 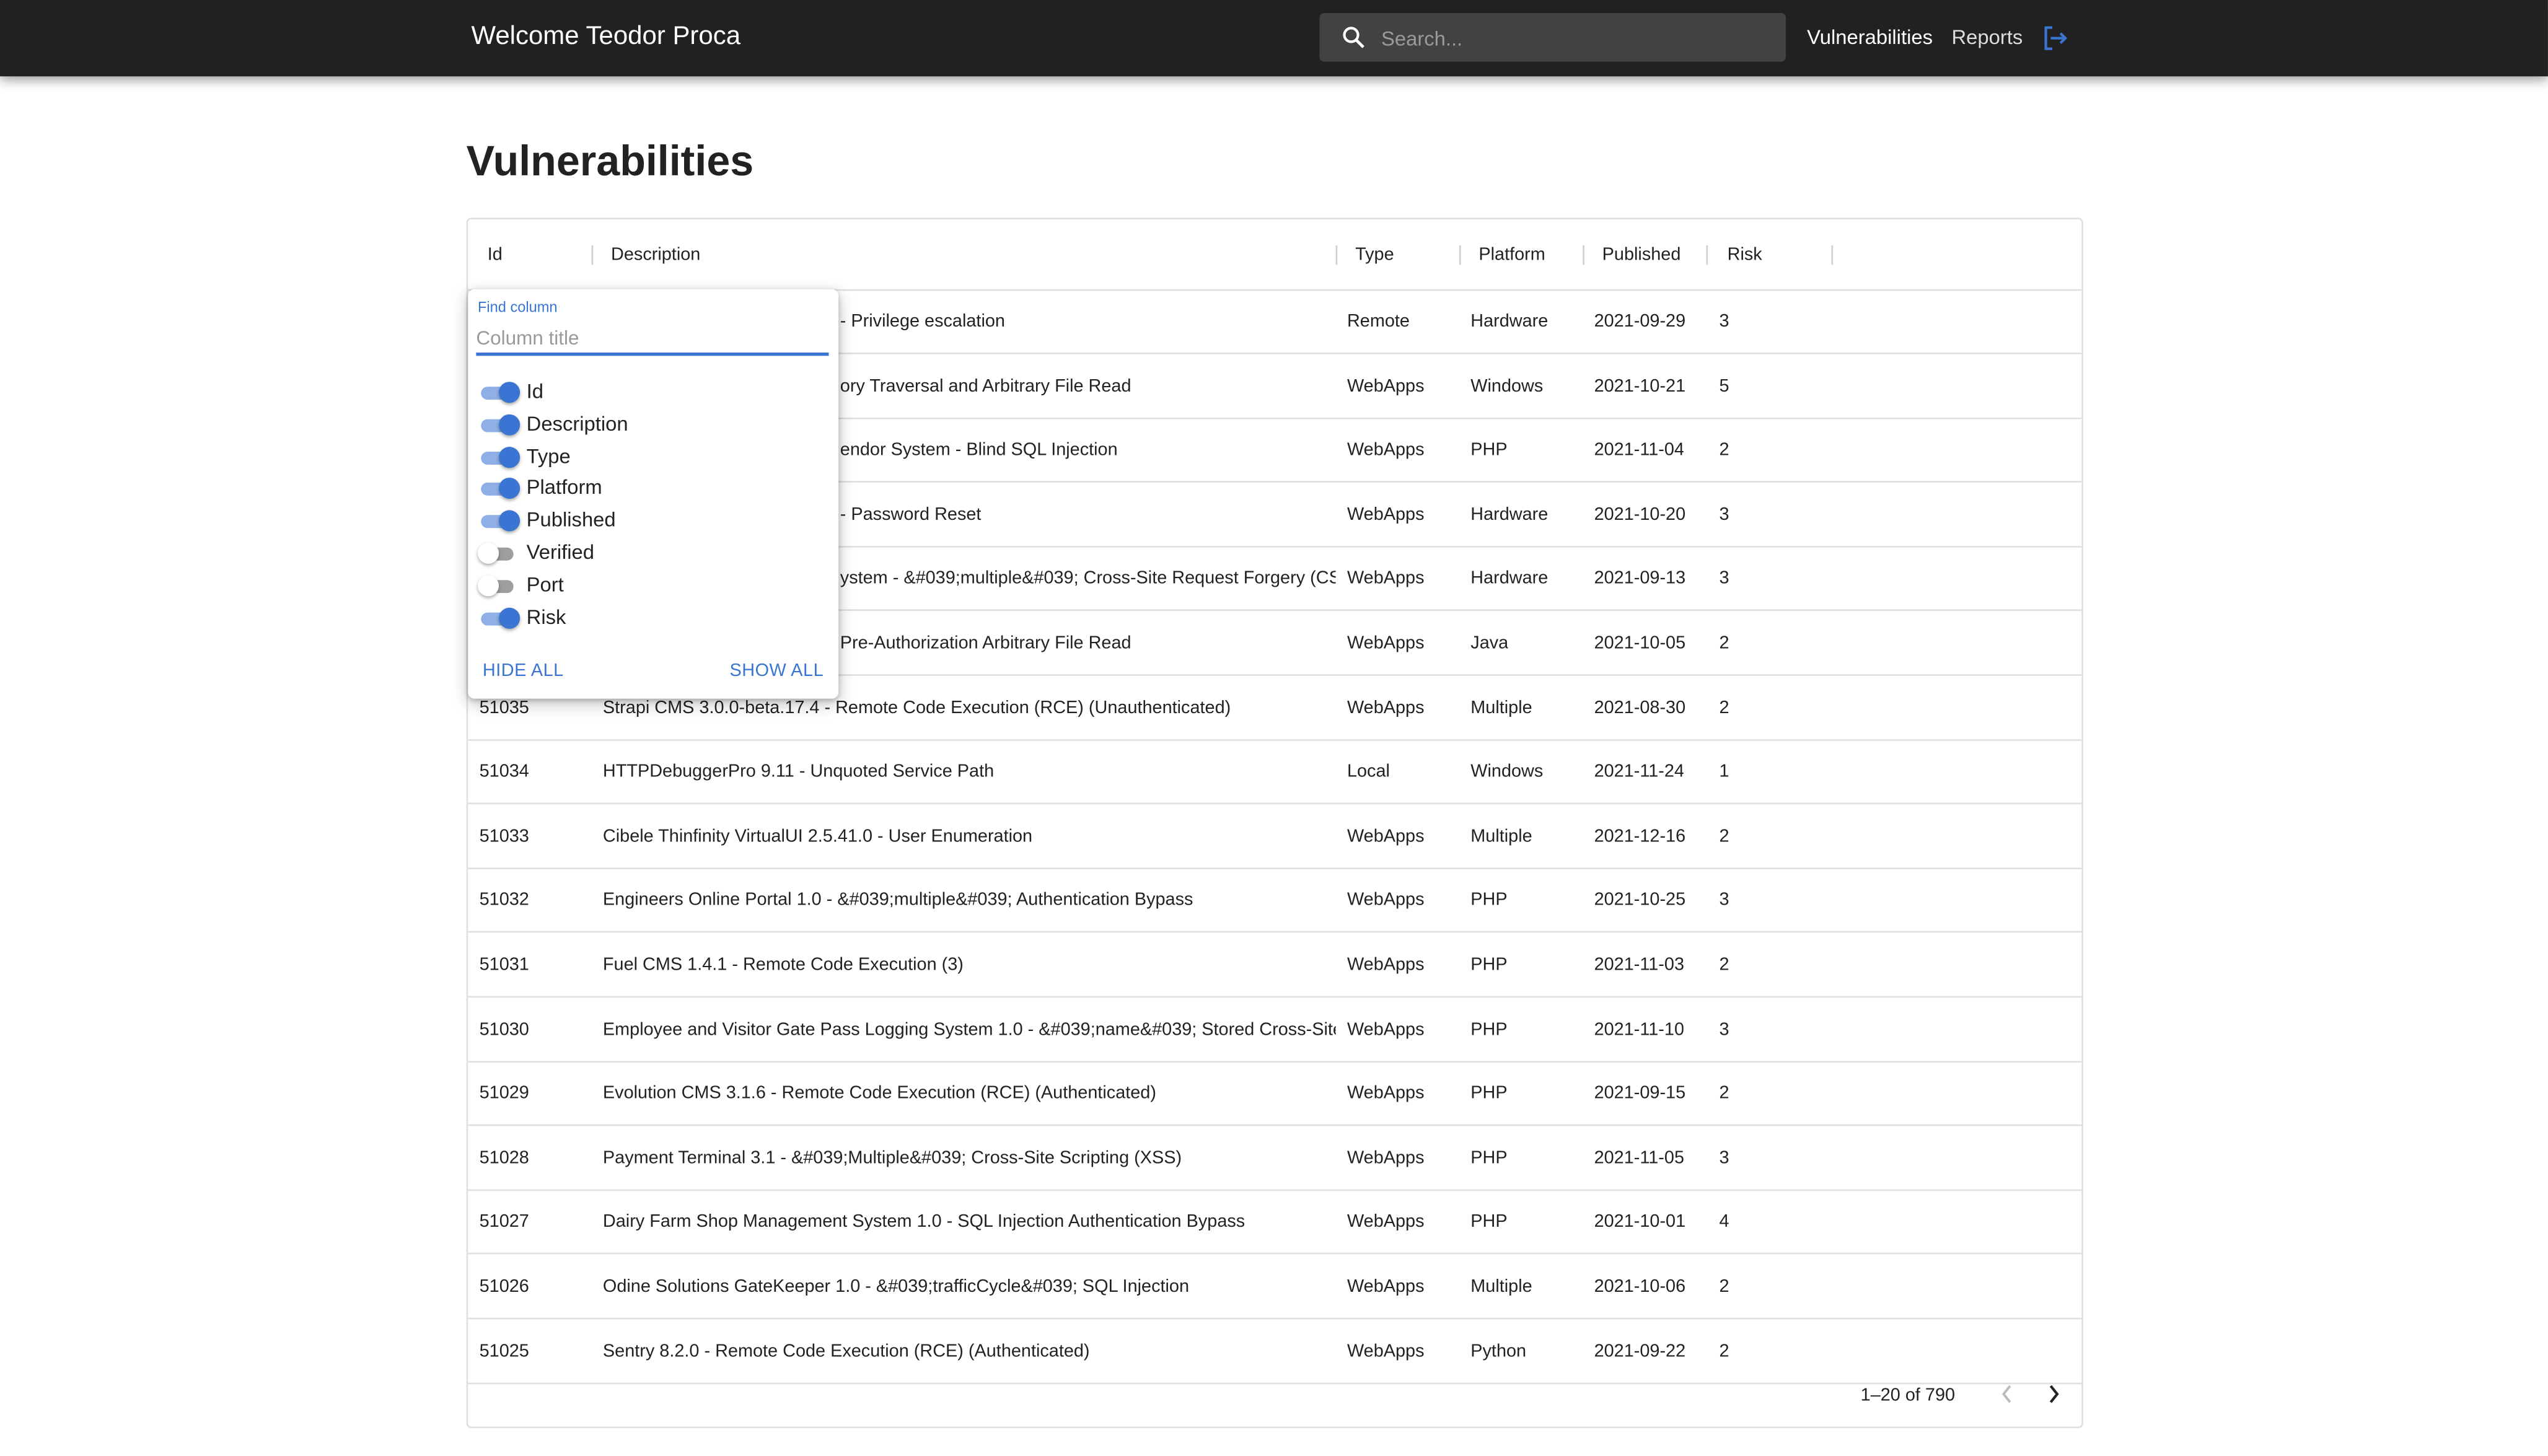 What do you see at coordinates (523, 671) in the screenshot?
I see `hide-all-button: HIDE ALL` at bounding box center [523, 671].